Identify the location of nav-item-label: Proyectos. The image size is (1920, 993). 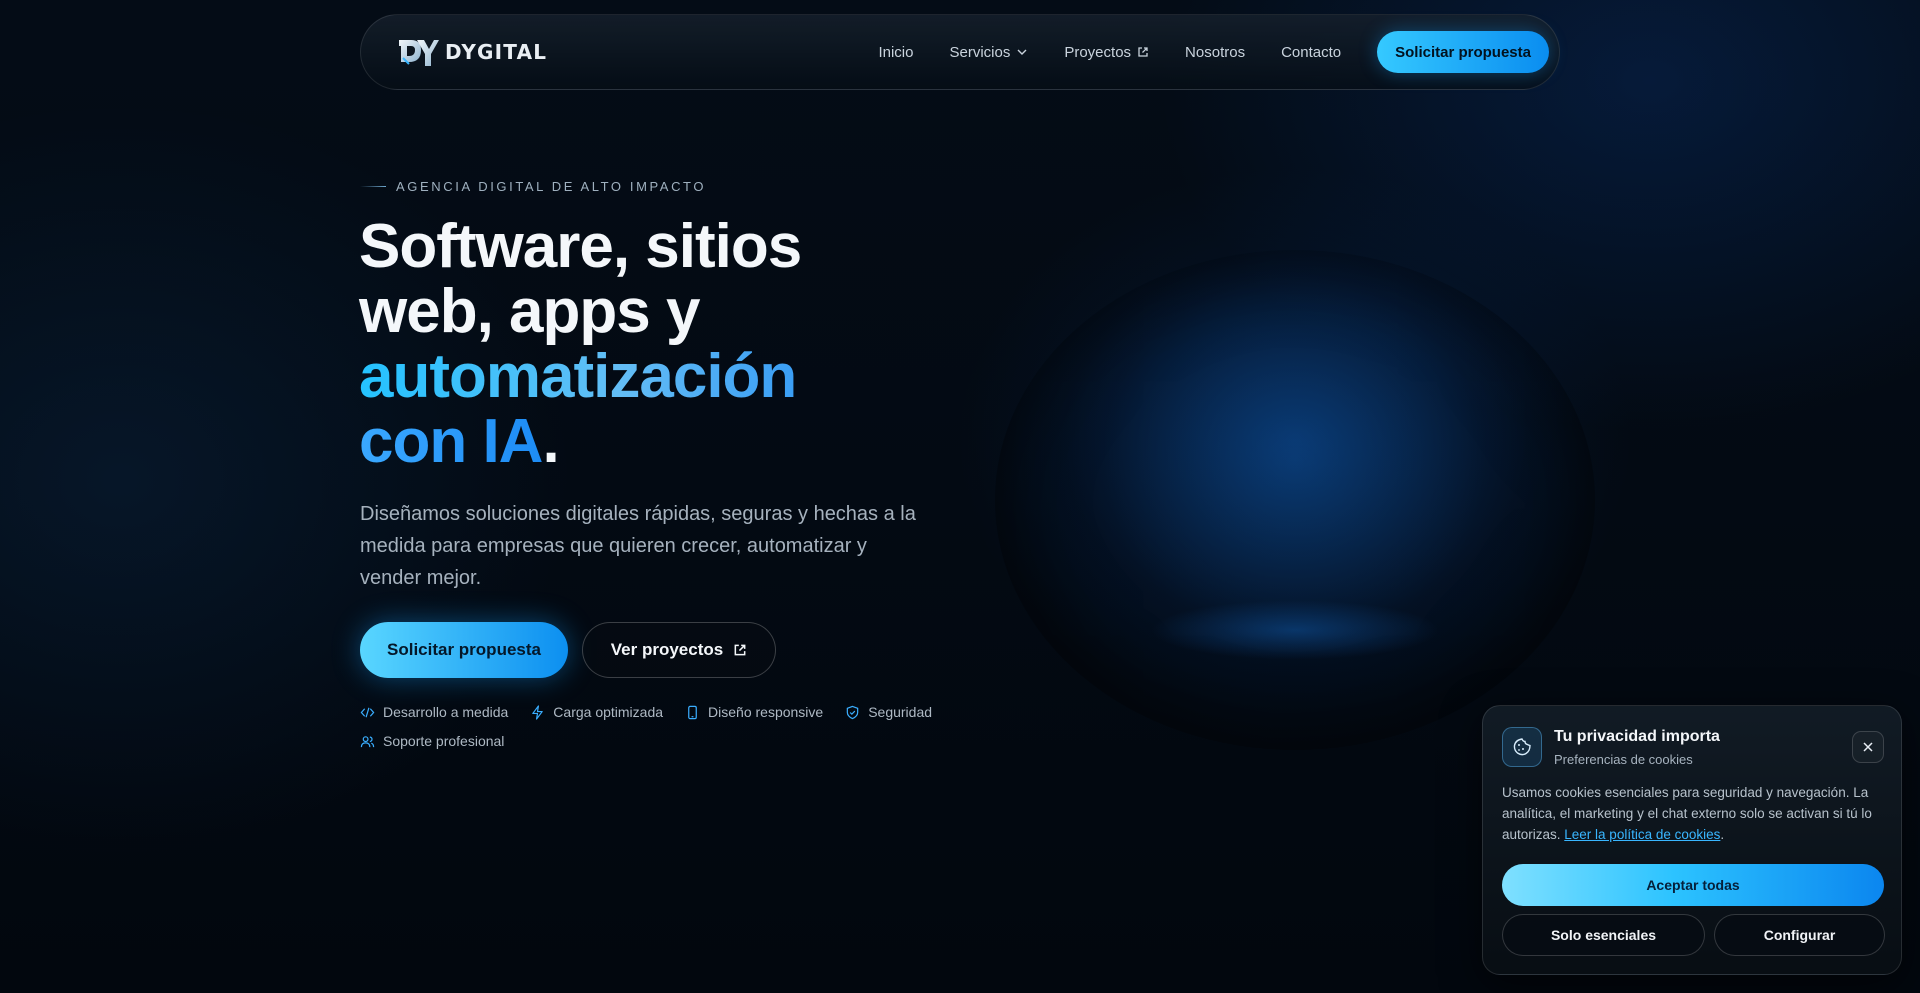
(1098, 52).